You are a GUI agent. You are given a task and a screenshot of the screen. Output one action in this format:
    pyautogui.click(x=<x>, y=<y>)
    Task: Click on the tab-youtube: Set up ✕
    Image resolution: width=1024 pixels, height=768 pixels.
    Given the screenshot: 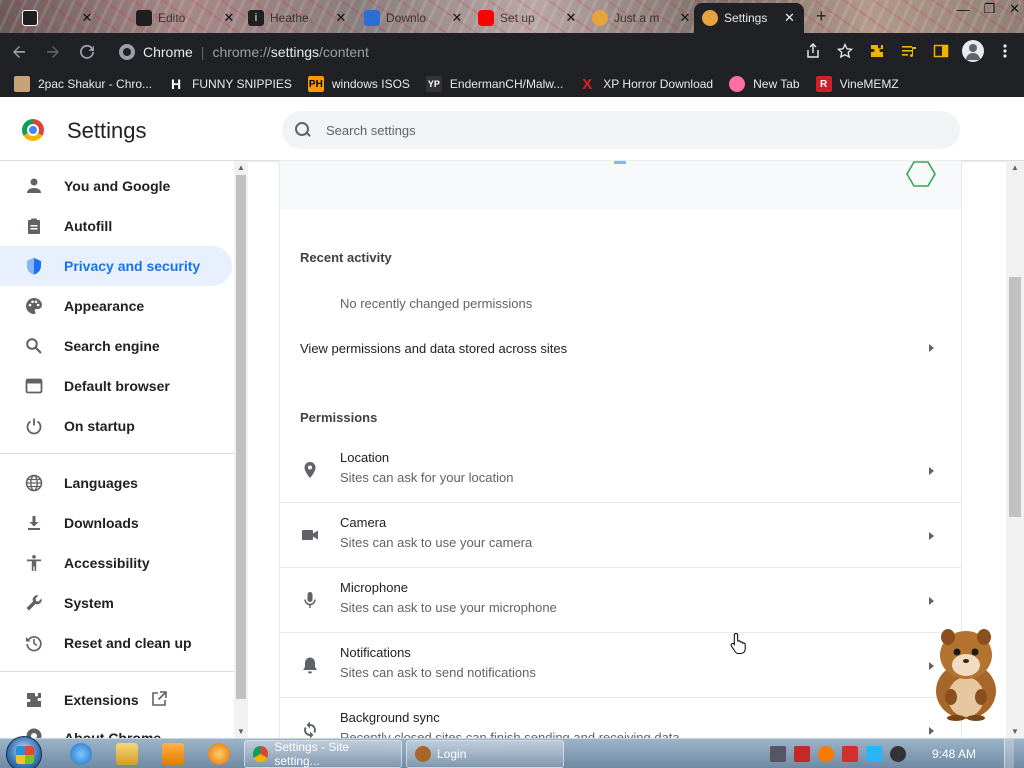 What is the action you would take?
    pyautogui.click(x=528, y=18)
    